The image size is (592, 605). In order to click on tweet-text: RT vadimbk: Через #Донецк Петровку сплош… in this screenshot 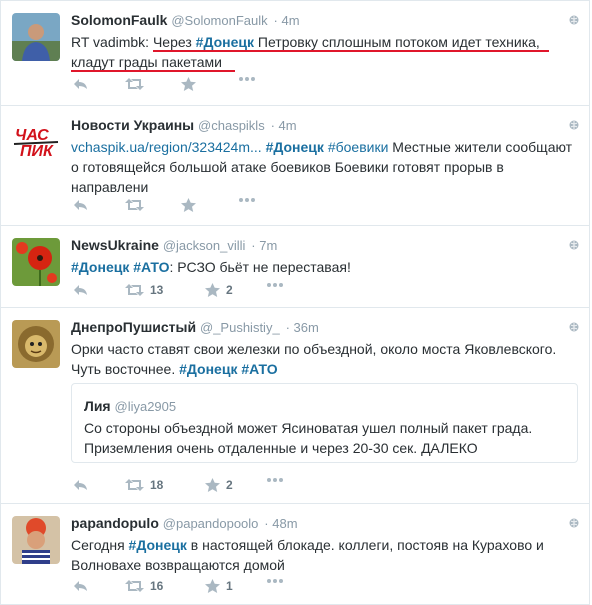, I will do `click(322, 52)`.